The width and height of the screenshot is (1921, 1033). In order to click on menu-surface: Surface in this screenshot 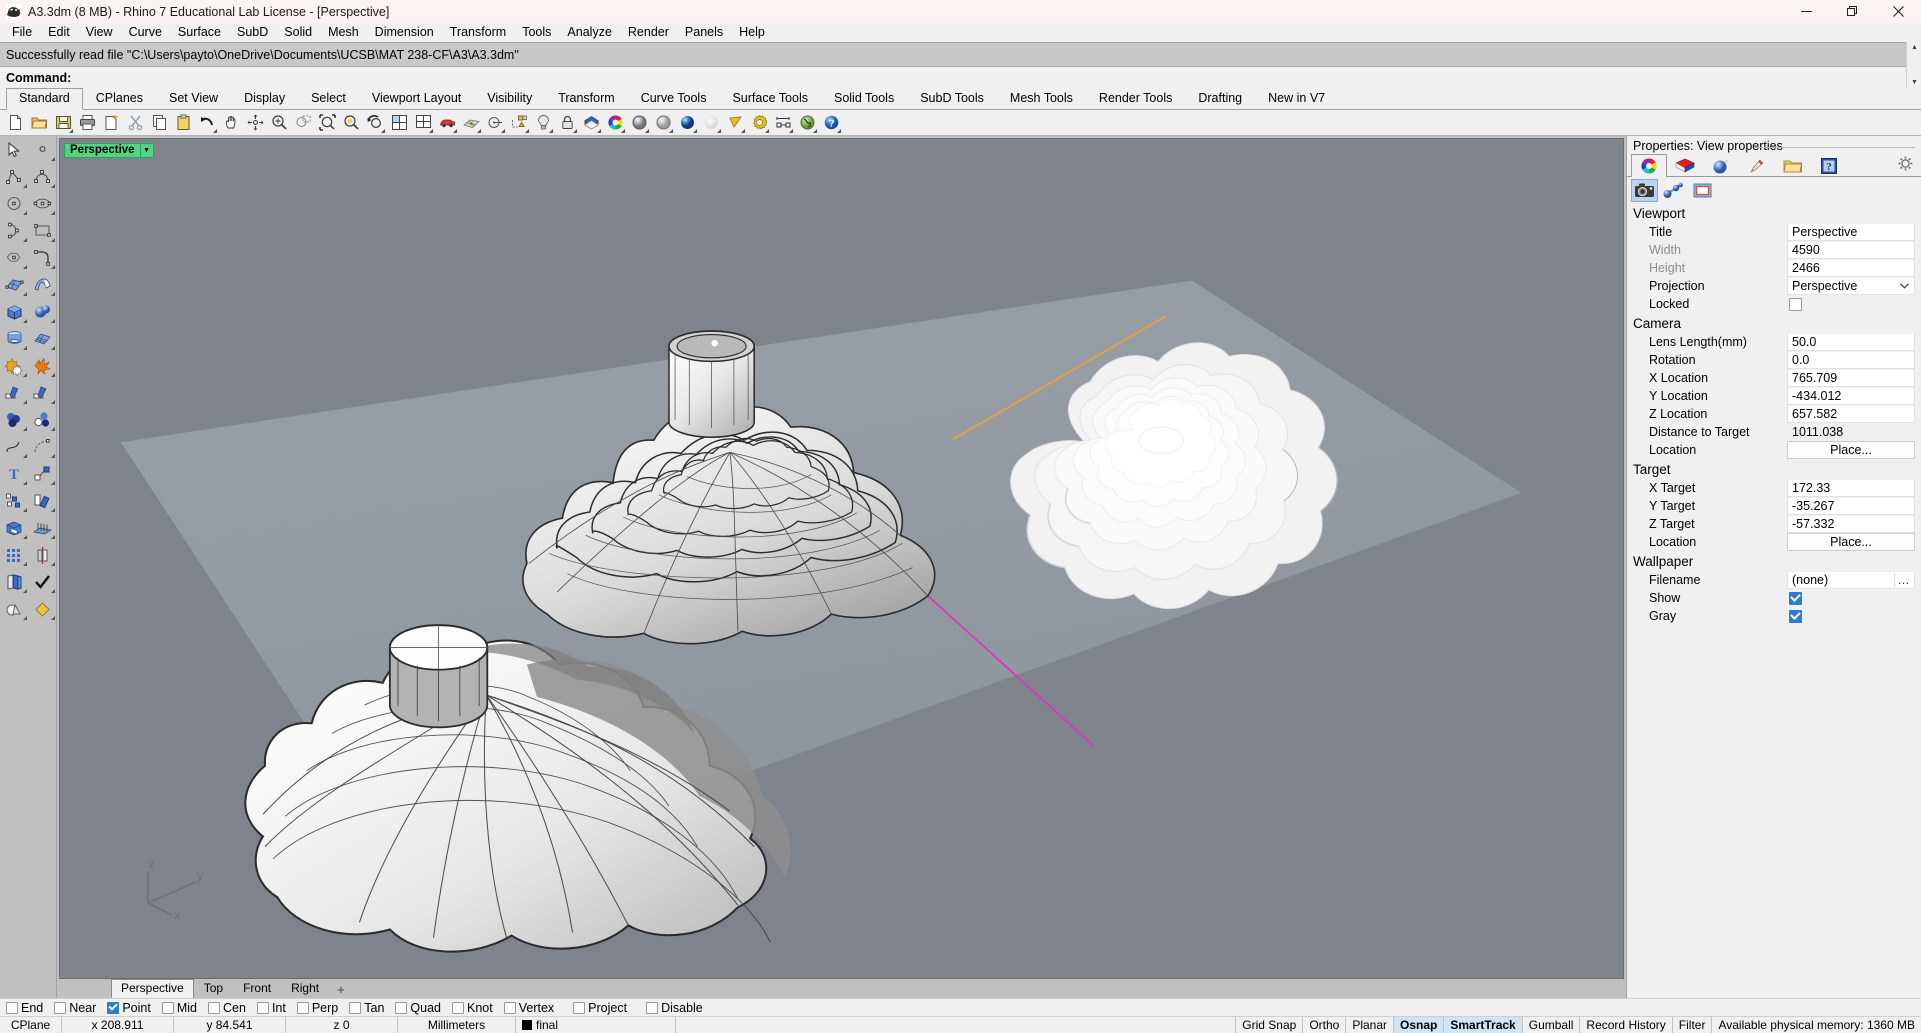, I will do `click(199, 32)`.